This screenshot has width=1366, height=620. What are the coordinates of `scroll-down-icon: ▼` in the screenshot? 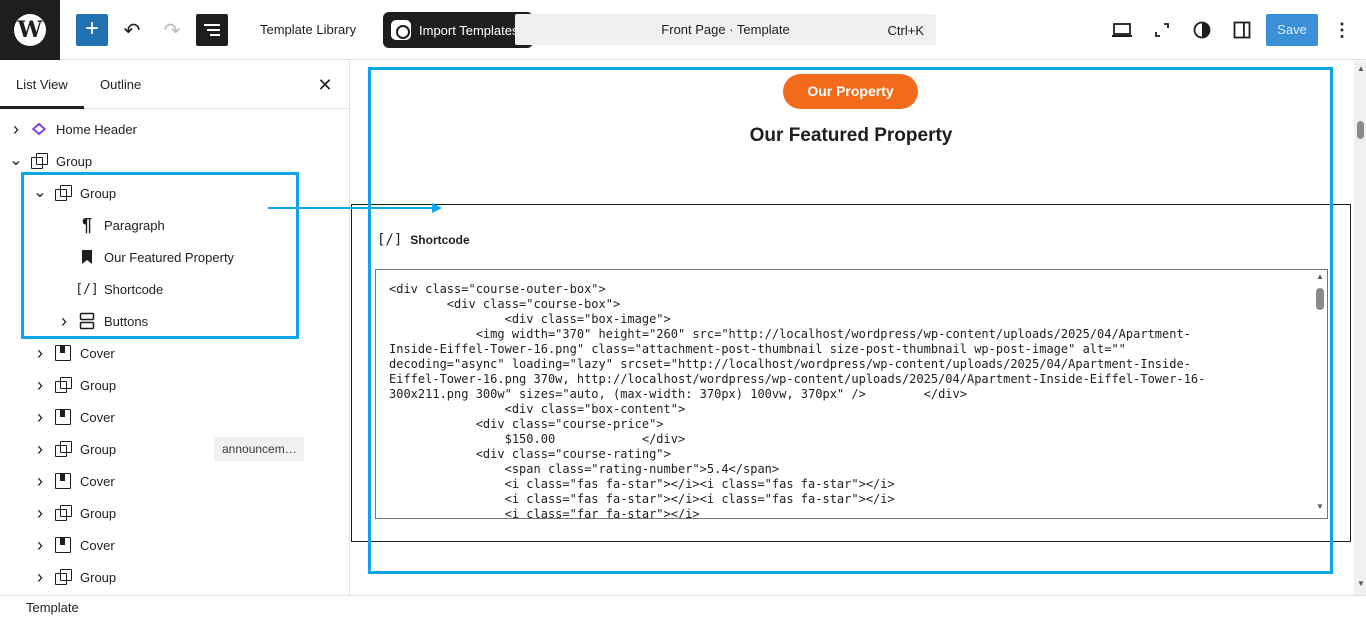 It's located at (1361, 583).